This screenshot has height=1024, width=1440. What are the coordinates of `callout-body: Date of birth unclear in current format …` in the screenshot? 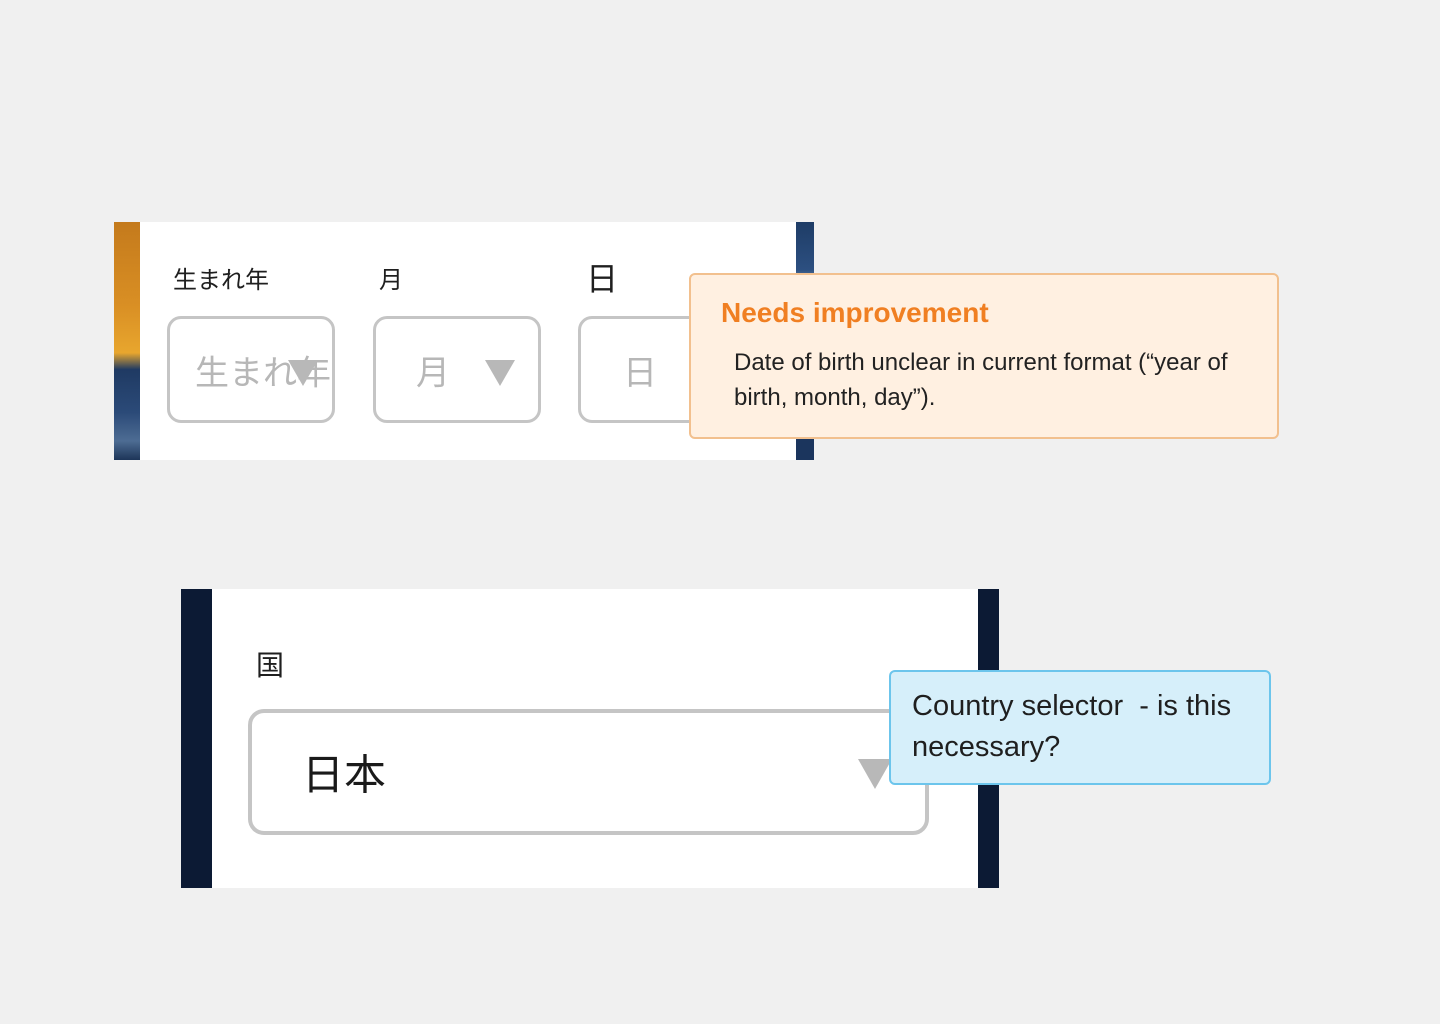 It's located at (981, 380).